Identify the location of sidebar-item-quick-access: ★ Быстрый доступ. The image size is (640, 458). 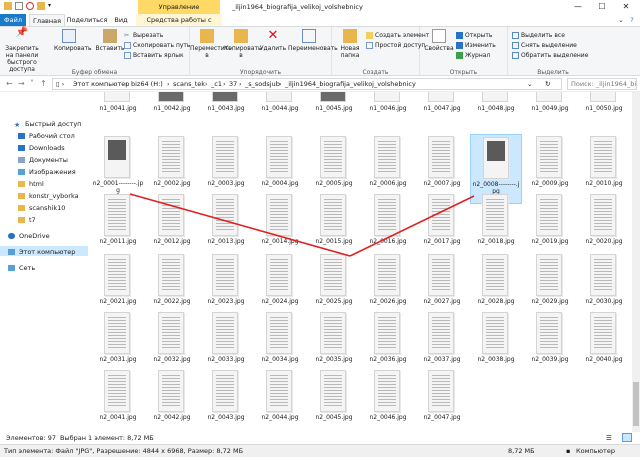
(47, 124).